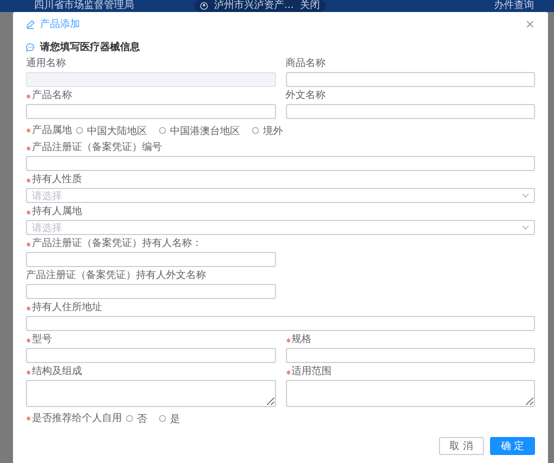  I want to click on field-label: 产品注册证（备案凭证）持有人名称：, so click(151, 244).